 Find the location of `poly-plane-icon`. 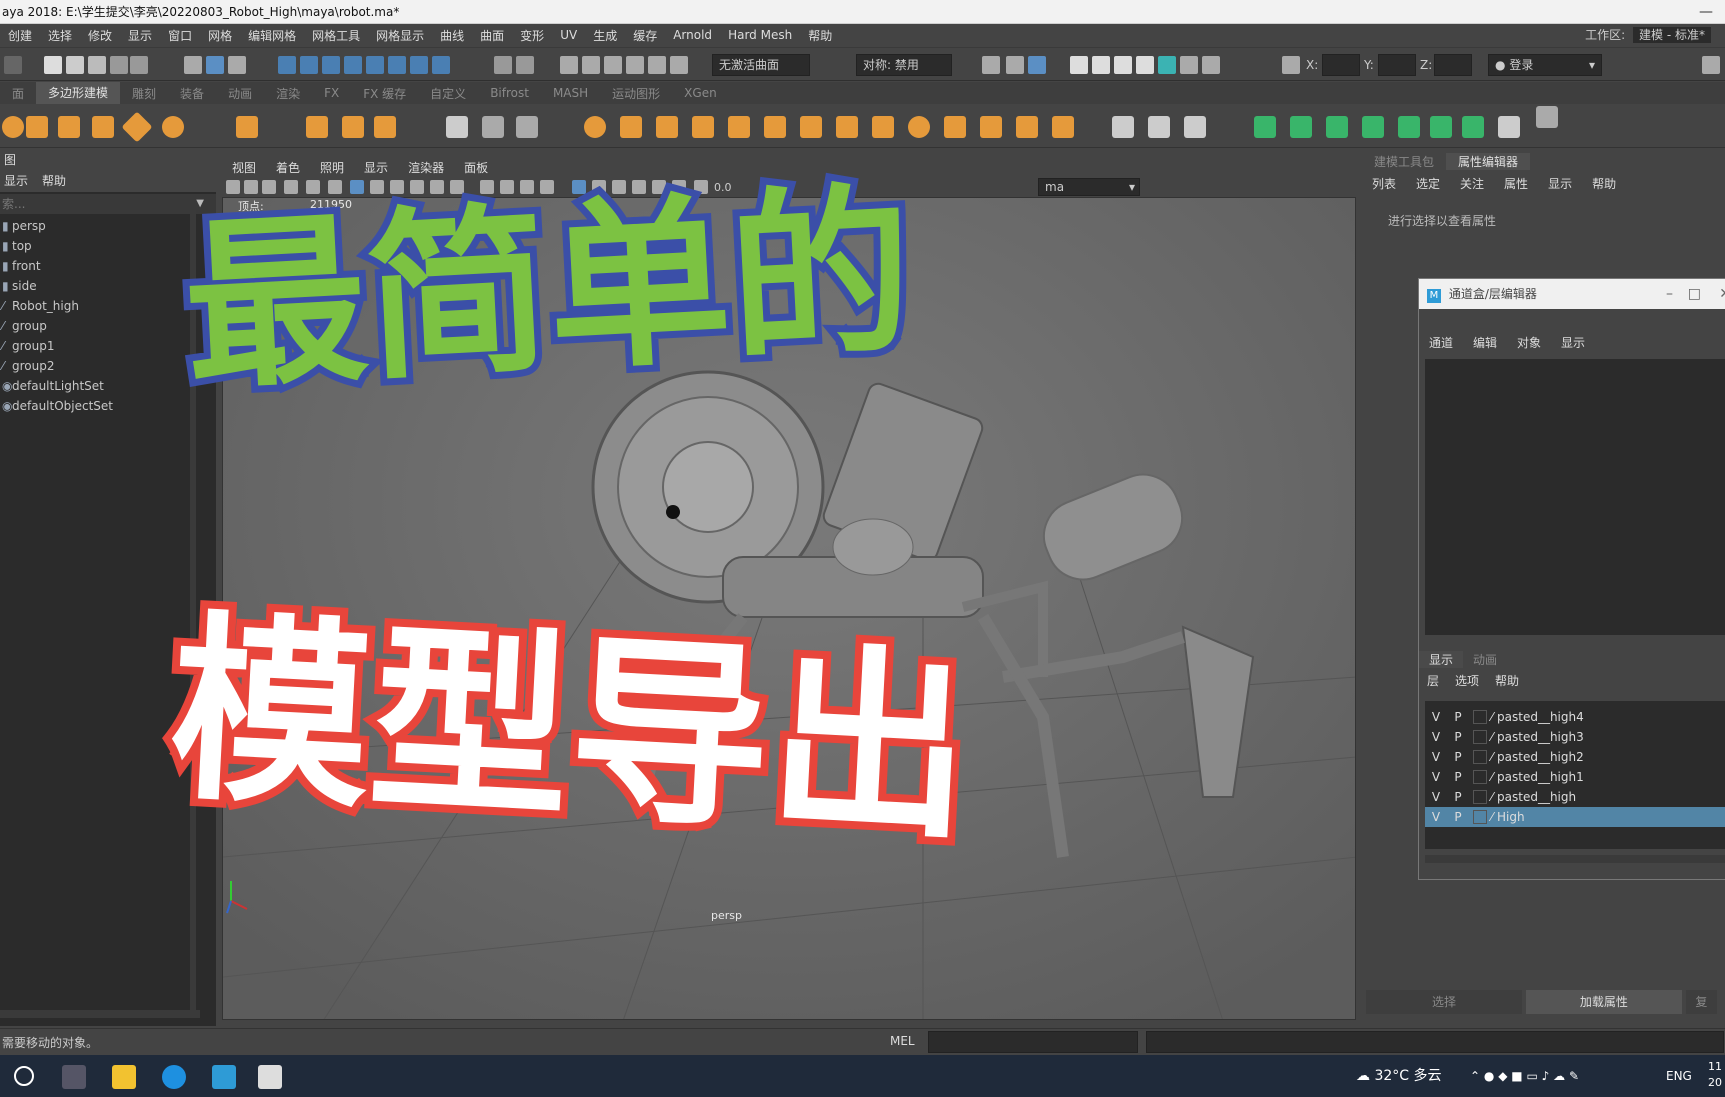

poly-plane-icon is located at coordinates (137, 127).